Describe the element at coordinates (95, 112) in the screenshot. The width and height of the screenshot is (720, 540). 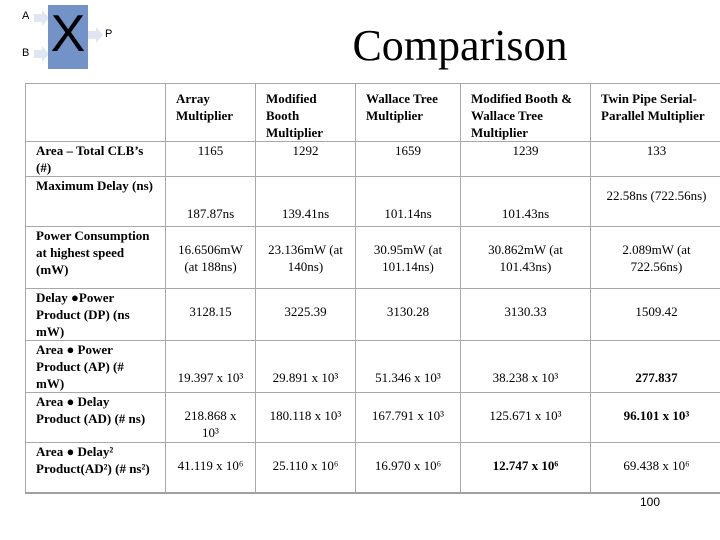
I see `column-header-empty` at that location.